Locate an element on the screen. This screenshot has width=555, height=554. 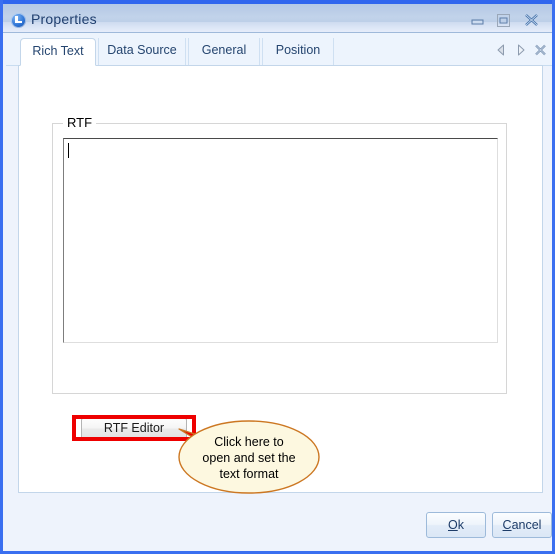
tab-strip: Rich Text Data Source General Position is located at coordinates (279, 49).